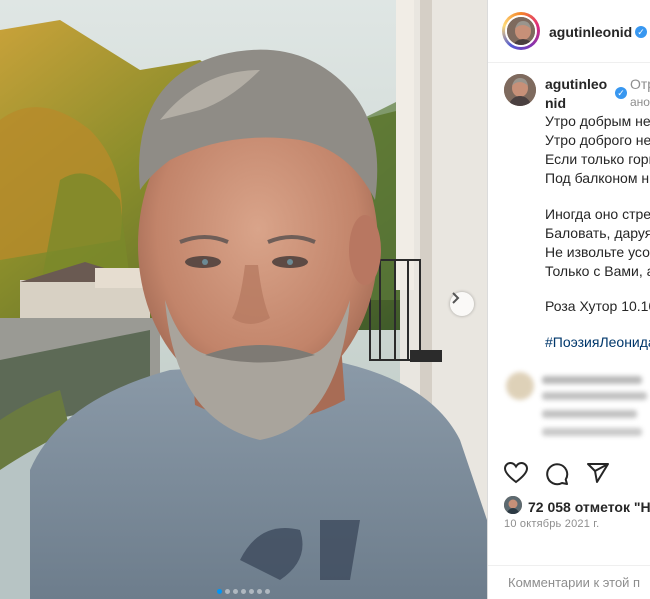 This screenshot has height=599, width=650. Describe the element at coordinates (521, 31) in the screenshot. I see `avatar` at that location.